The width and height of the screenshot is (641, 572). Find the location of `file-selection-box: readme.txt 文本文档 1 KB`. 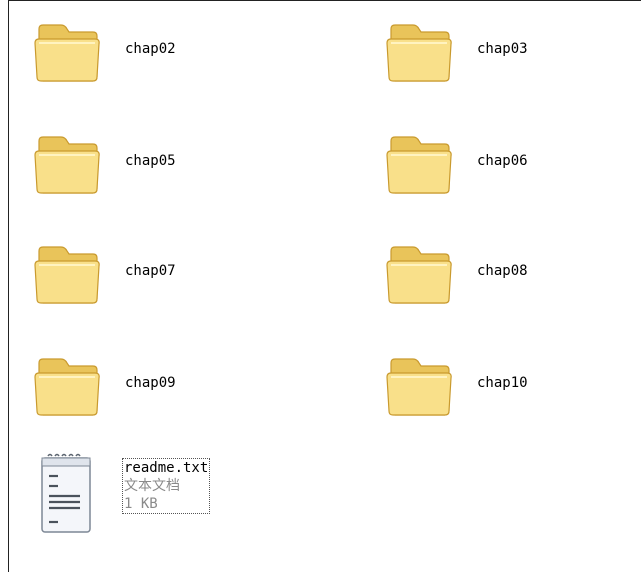

file-selection-box: readme.txt 文本文档 1 KB is located at coordinates (166, 486).